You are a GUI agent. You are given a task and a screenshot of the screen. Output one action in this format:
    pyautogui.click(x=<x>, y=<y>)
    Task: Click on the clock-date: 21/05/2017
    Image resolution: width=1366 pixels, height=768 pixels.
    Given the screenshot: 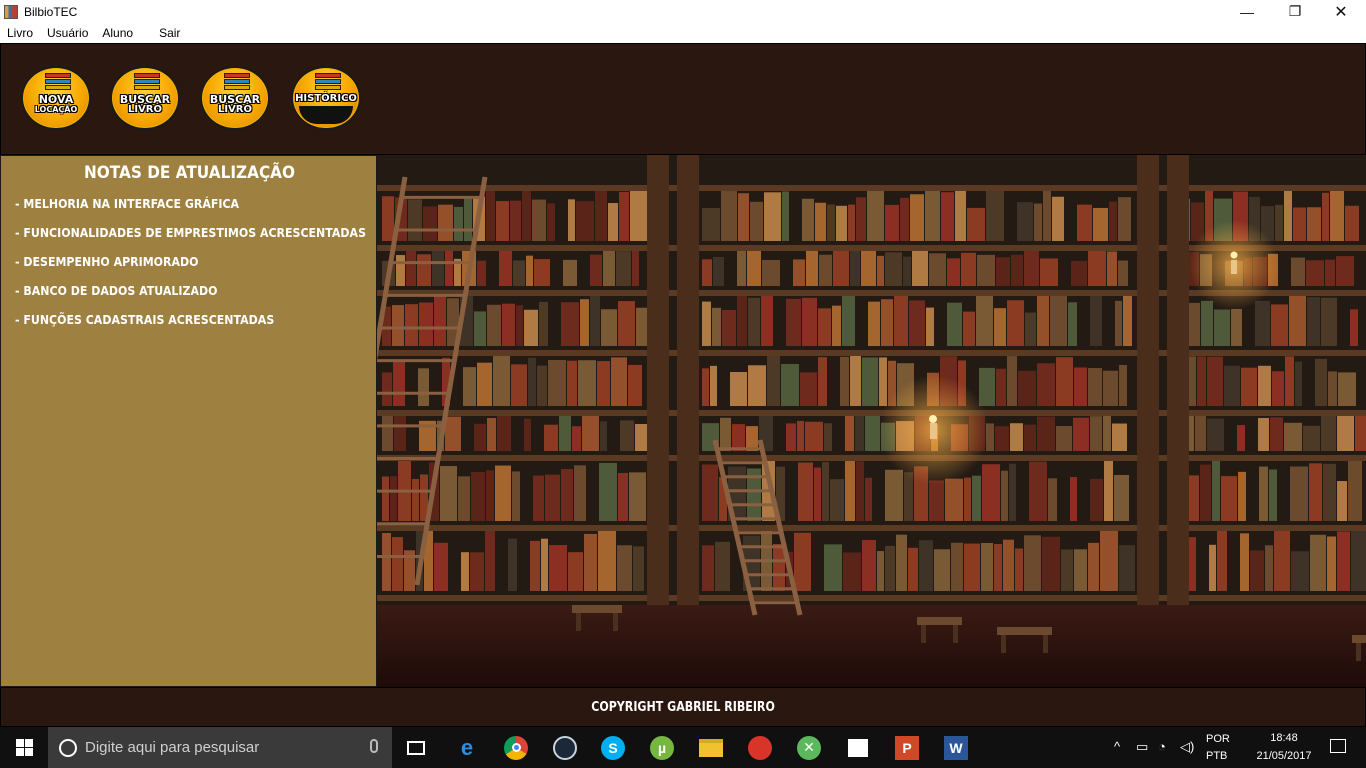 What is the action you would take?
    pyautogui.click(x=1284, y=756)
    